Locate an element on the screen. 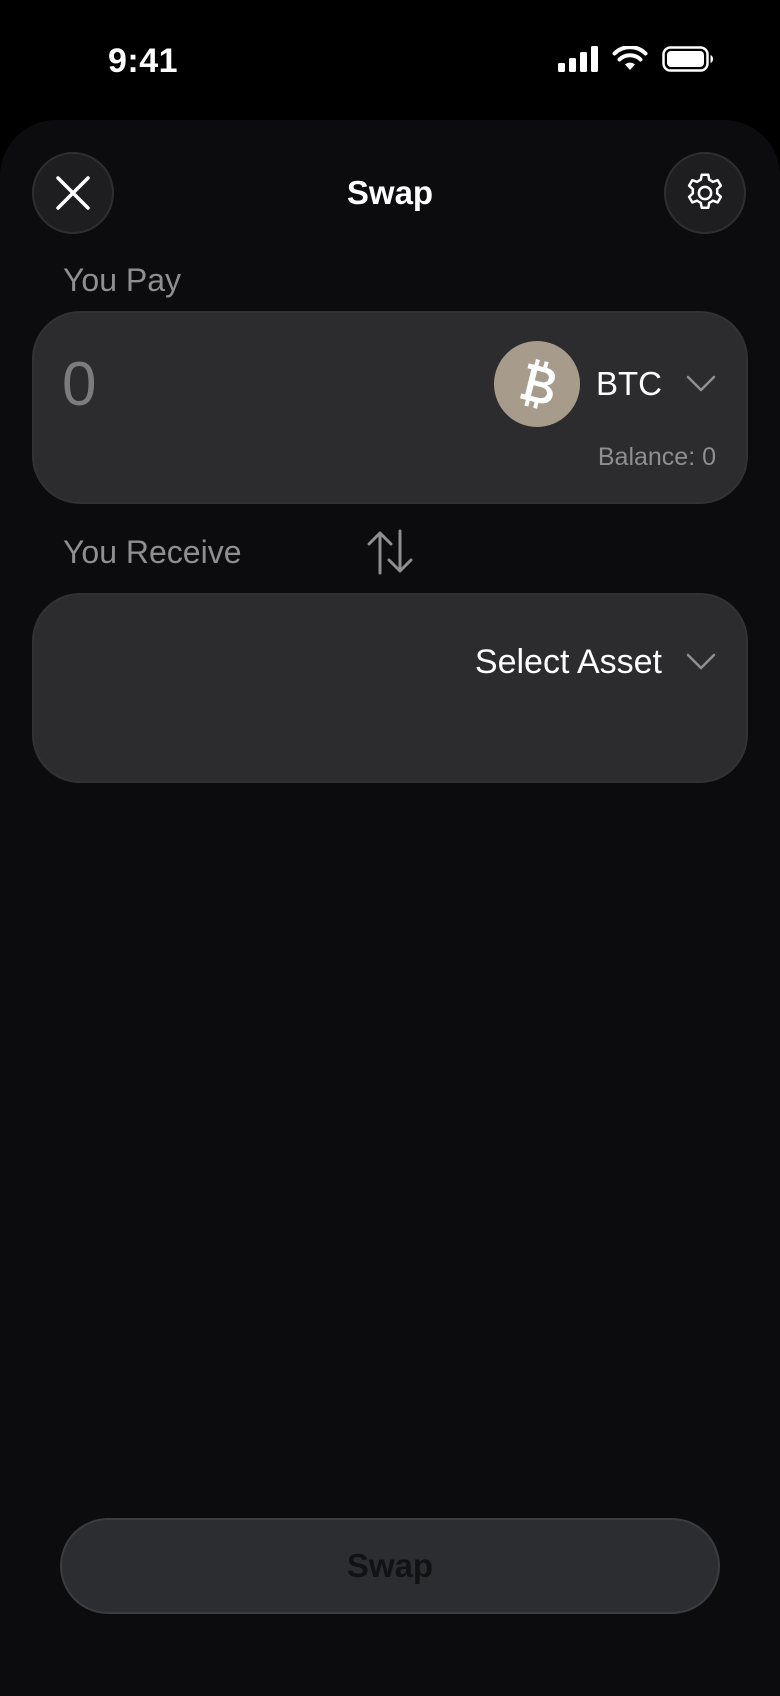 The image size is (780, 1696). bitcoin-icon is located at coordinates (537, 384).